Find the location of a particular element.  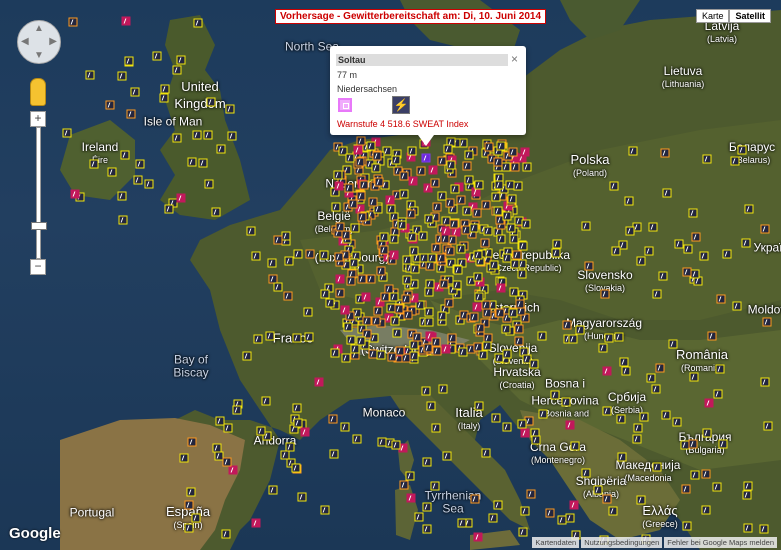

report-error-link: Fehler bei Google Maps melden is located at coordinates (720, 542).